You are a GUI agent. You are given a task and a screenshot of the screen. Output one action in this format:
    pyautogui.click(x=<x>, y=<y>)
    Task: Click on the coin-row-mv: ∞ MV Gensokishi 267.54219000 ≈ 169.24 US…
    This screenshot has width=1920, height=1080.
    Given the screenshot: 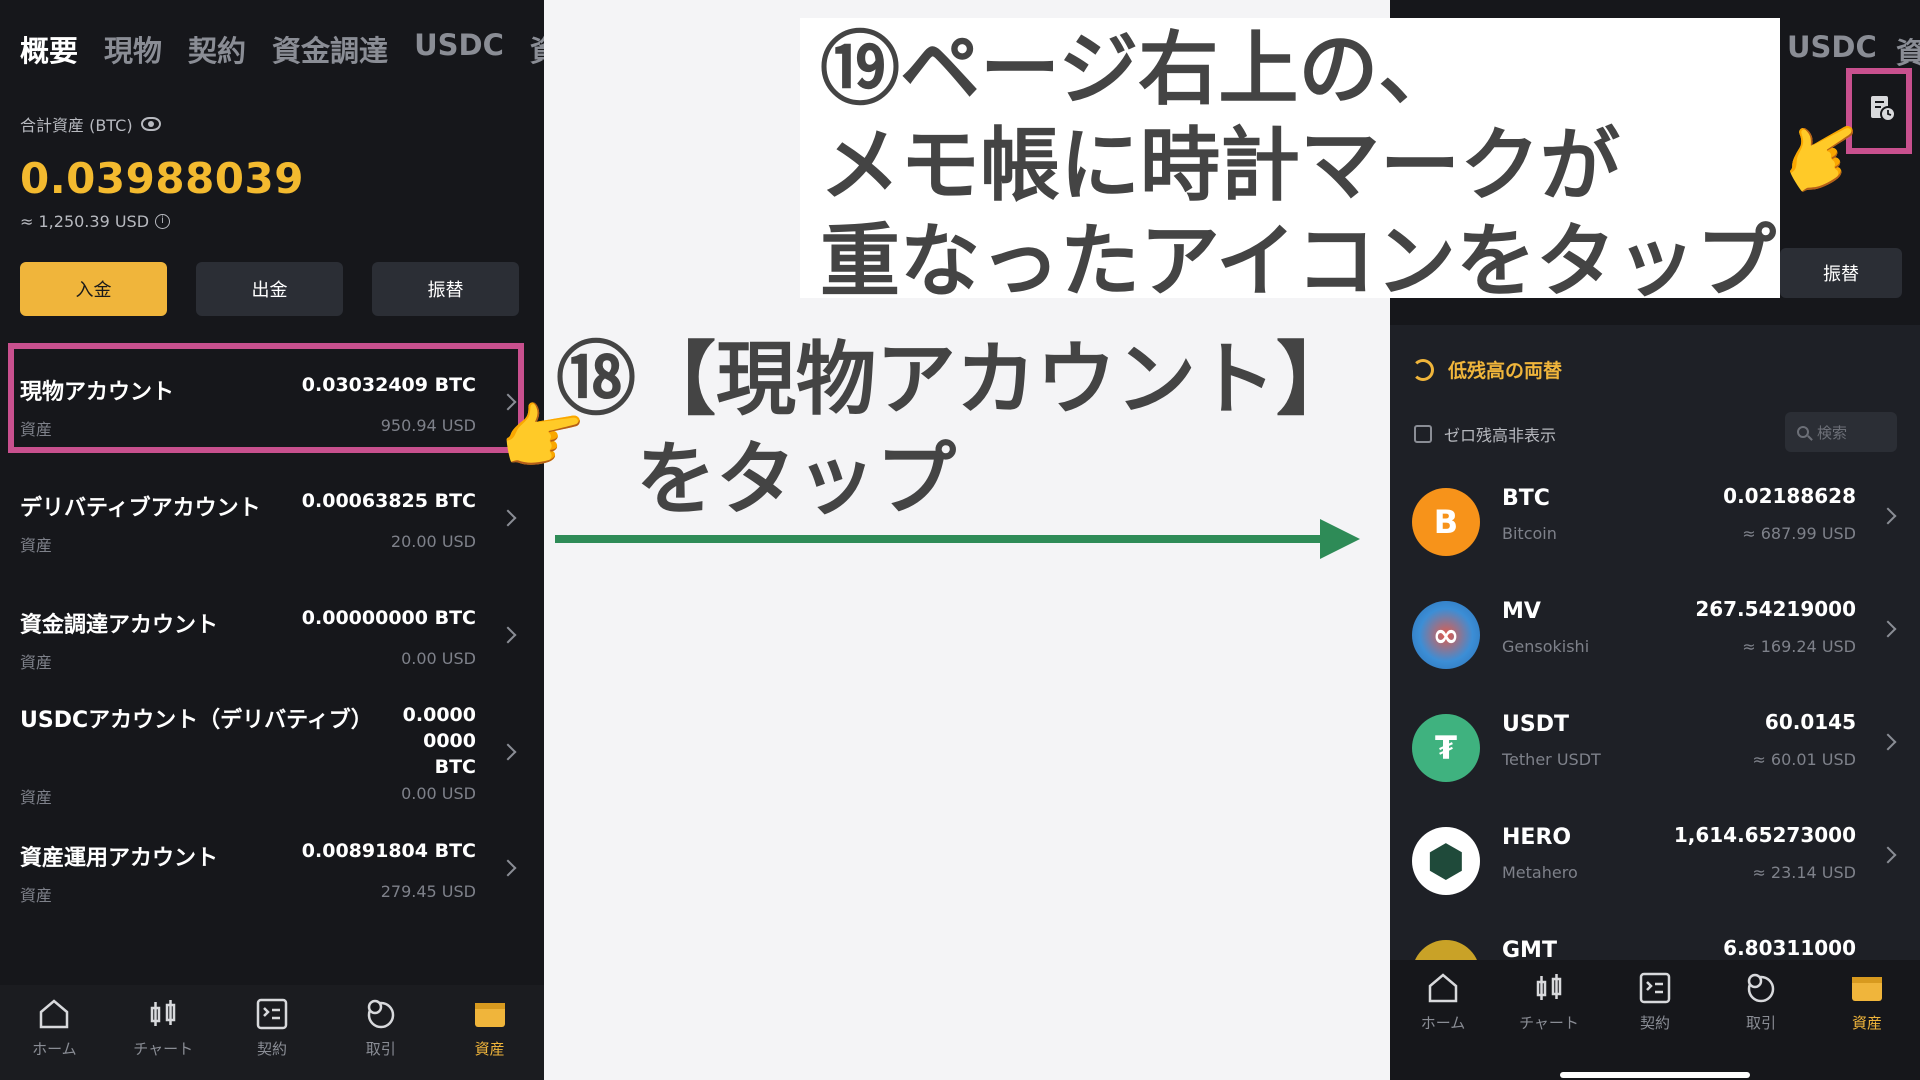 What is the action you would take?
    pyautogui.click(x=1655, y=631)
    